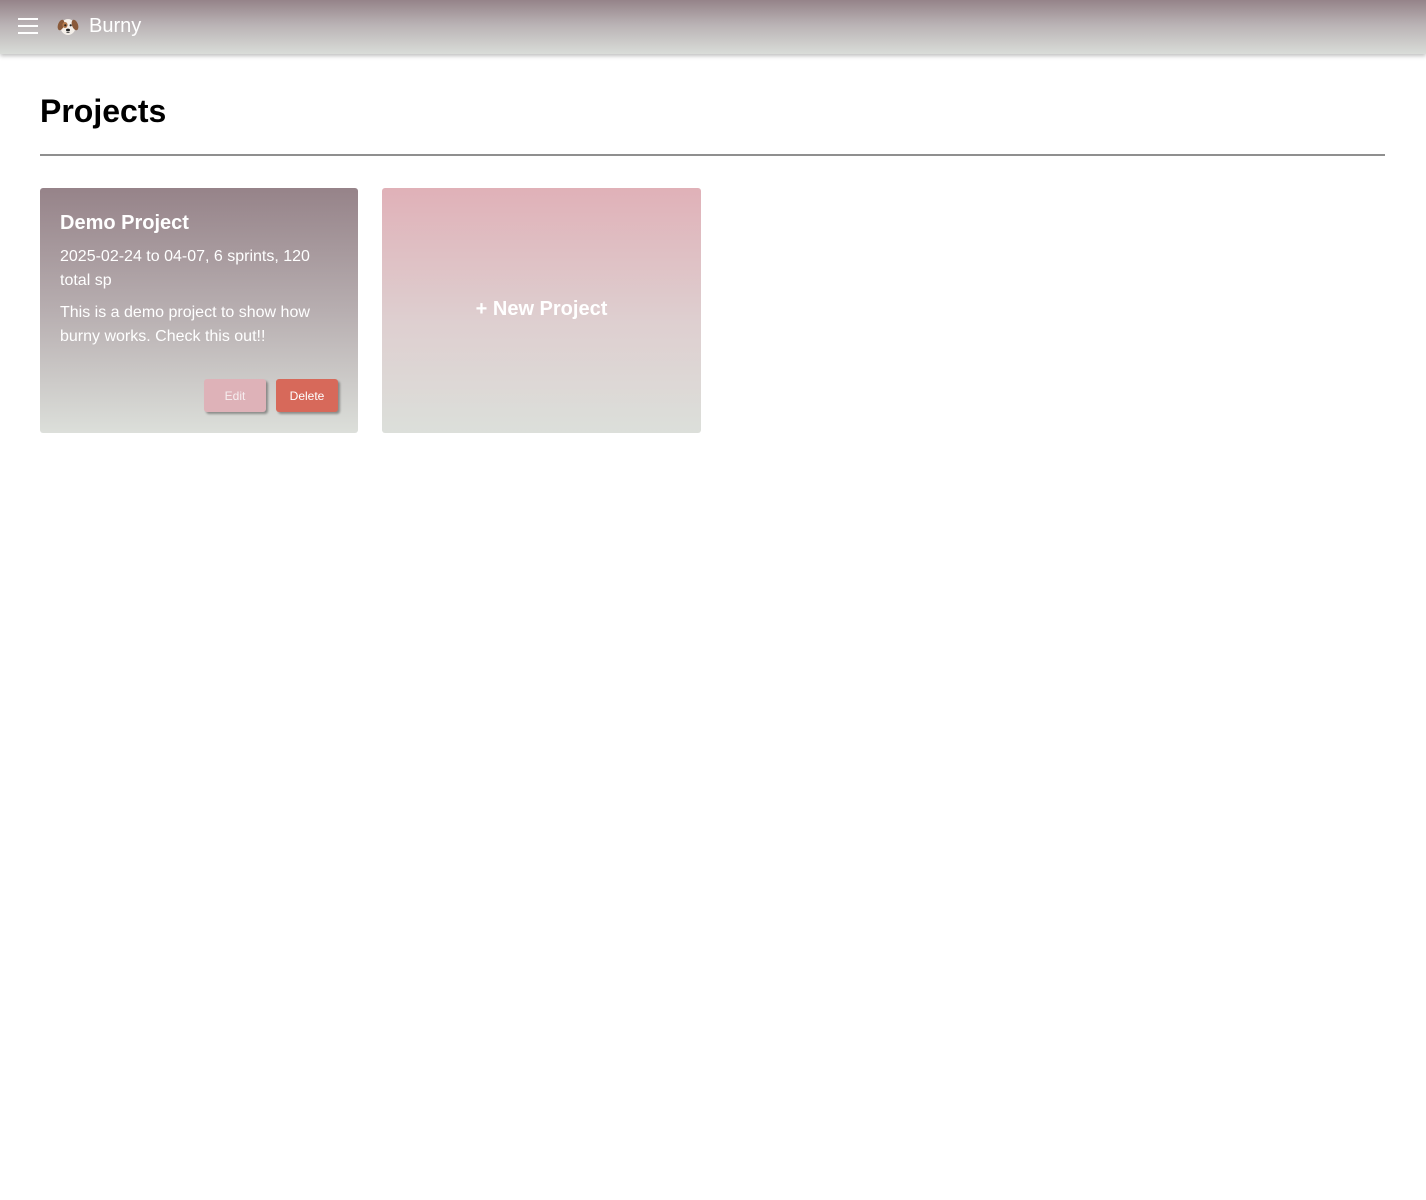  I want to click on title-divider, so click(712, 155).